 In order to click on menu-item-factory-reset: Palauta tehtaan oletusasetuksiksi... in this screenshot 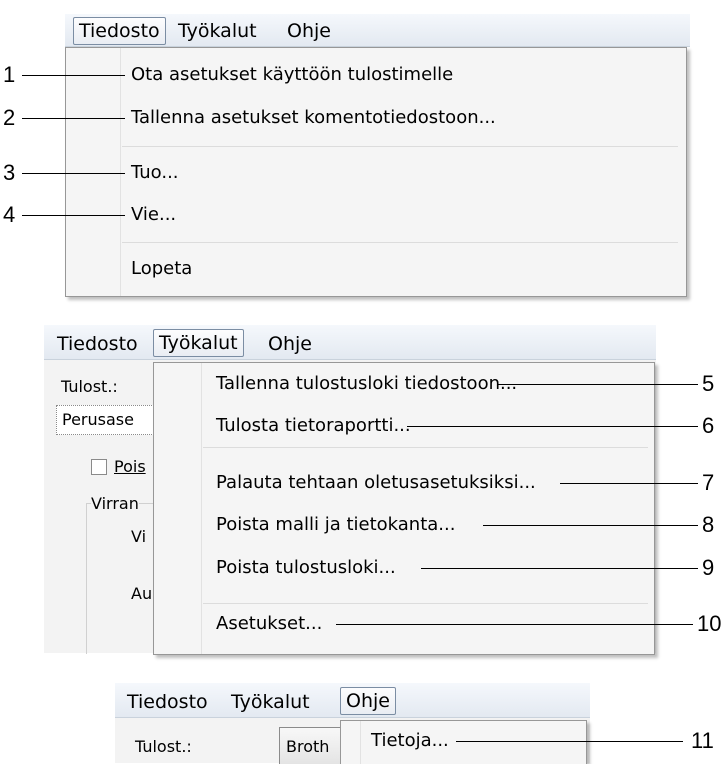, I will do `click(376, 483)`.